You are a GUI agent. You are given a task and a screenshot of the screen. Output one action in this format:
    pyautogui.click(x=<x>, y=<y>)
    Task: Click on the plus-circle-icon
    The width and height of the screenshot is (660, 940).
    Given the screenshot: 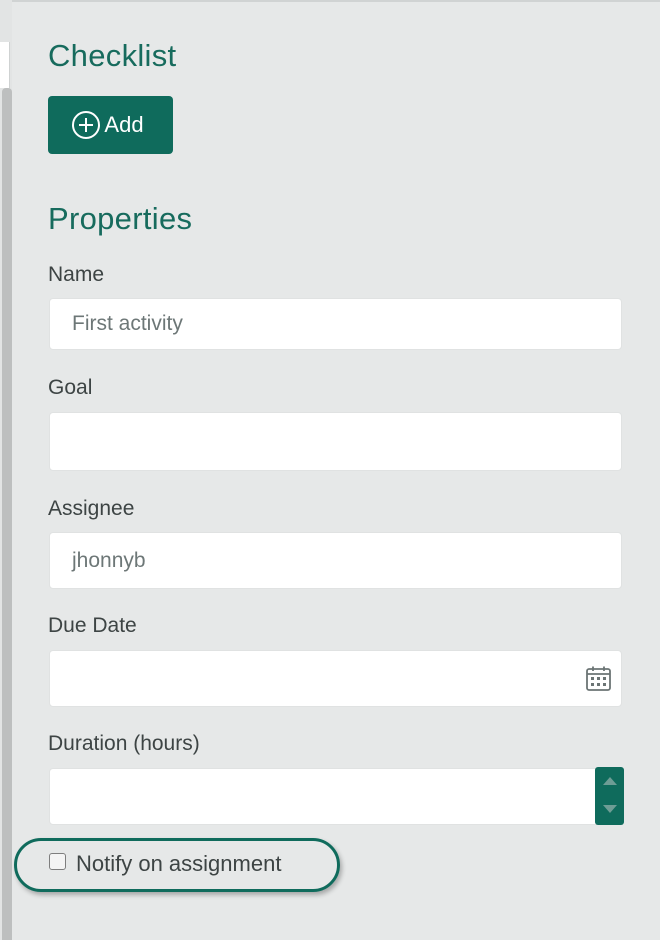 What is the action you would take?
    pyautogui.click(x=86, y=125)
    